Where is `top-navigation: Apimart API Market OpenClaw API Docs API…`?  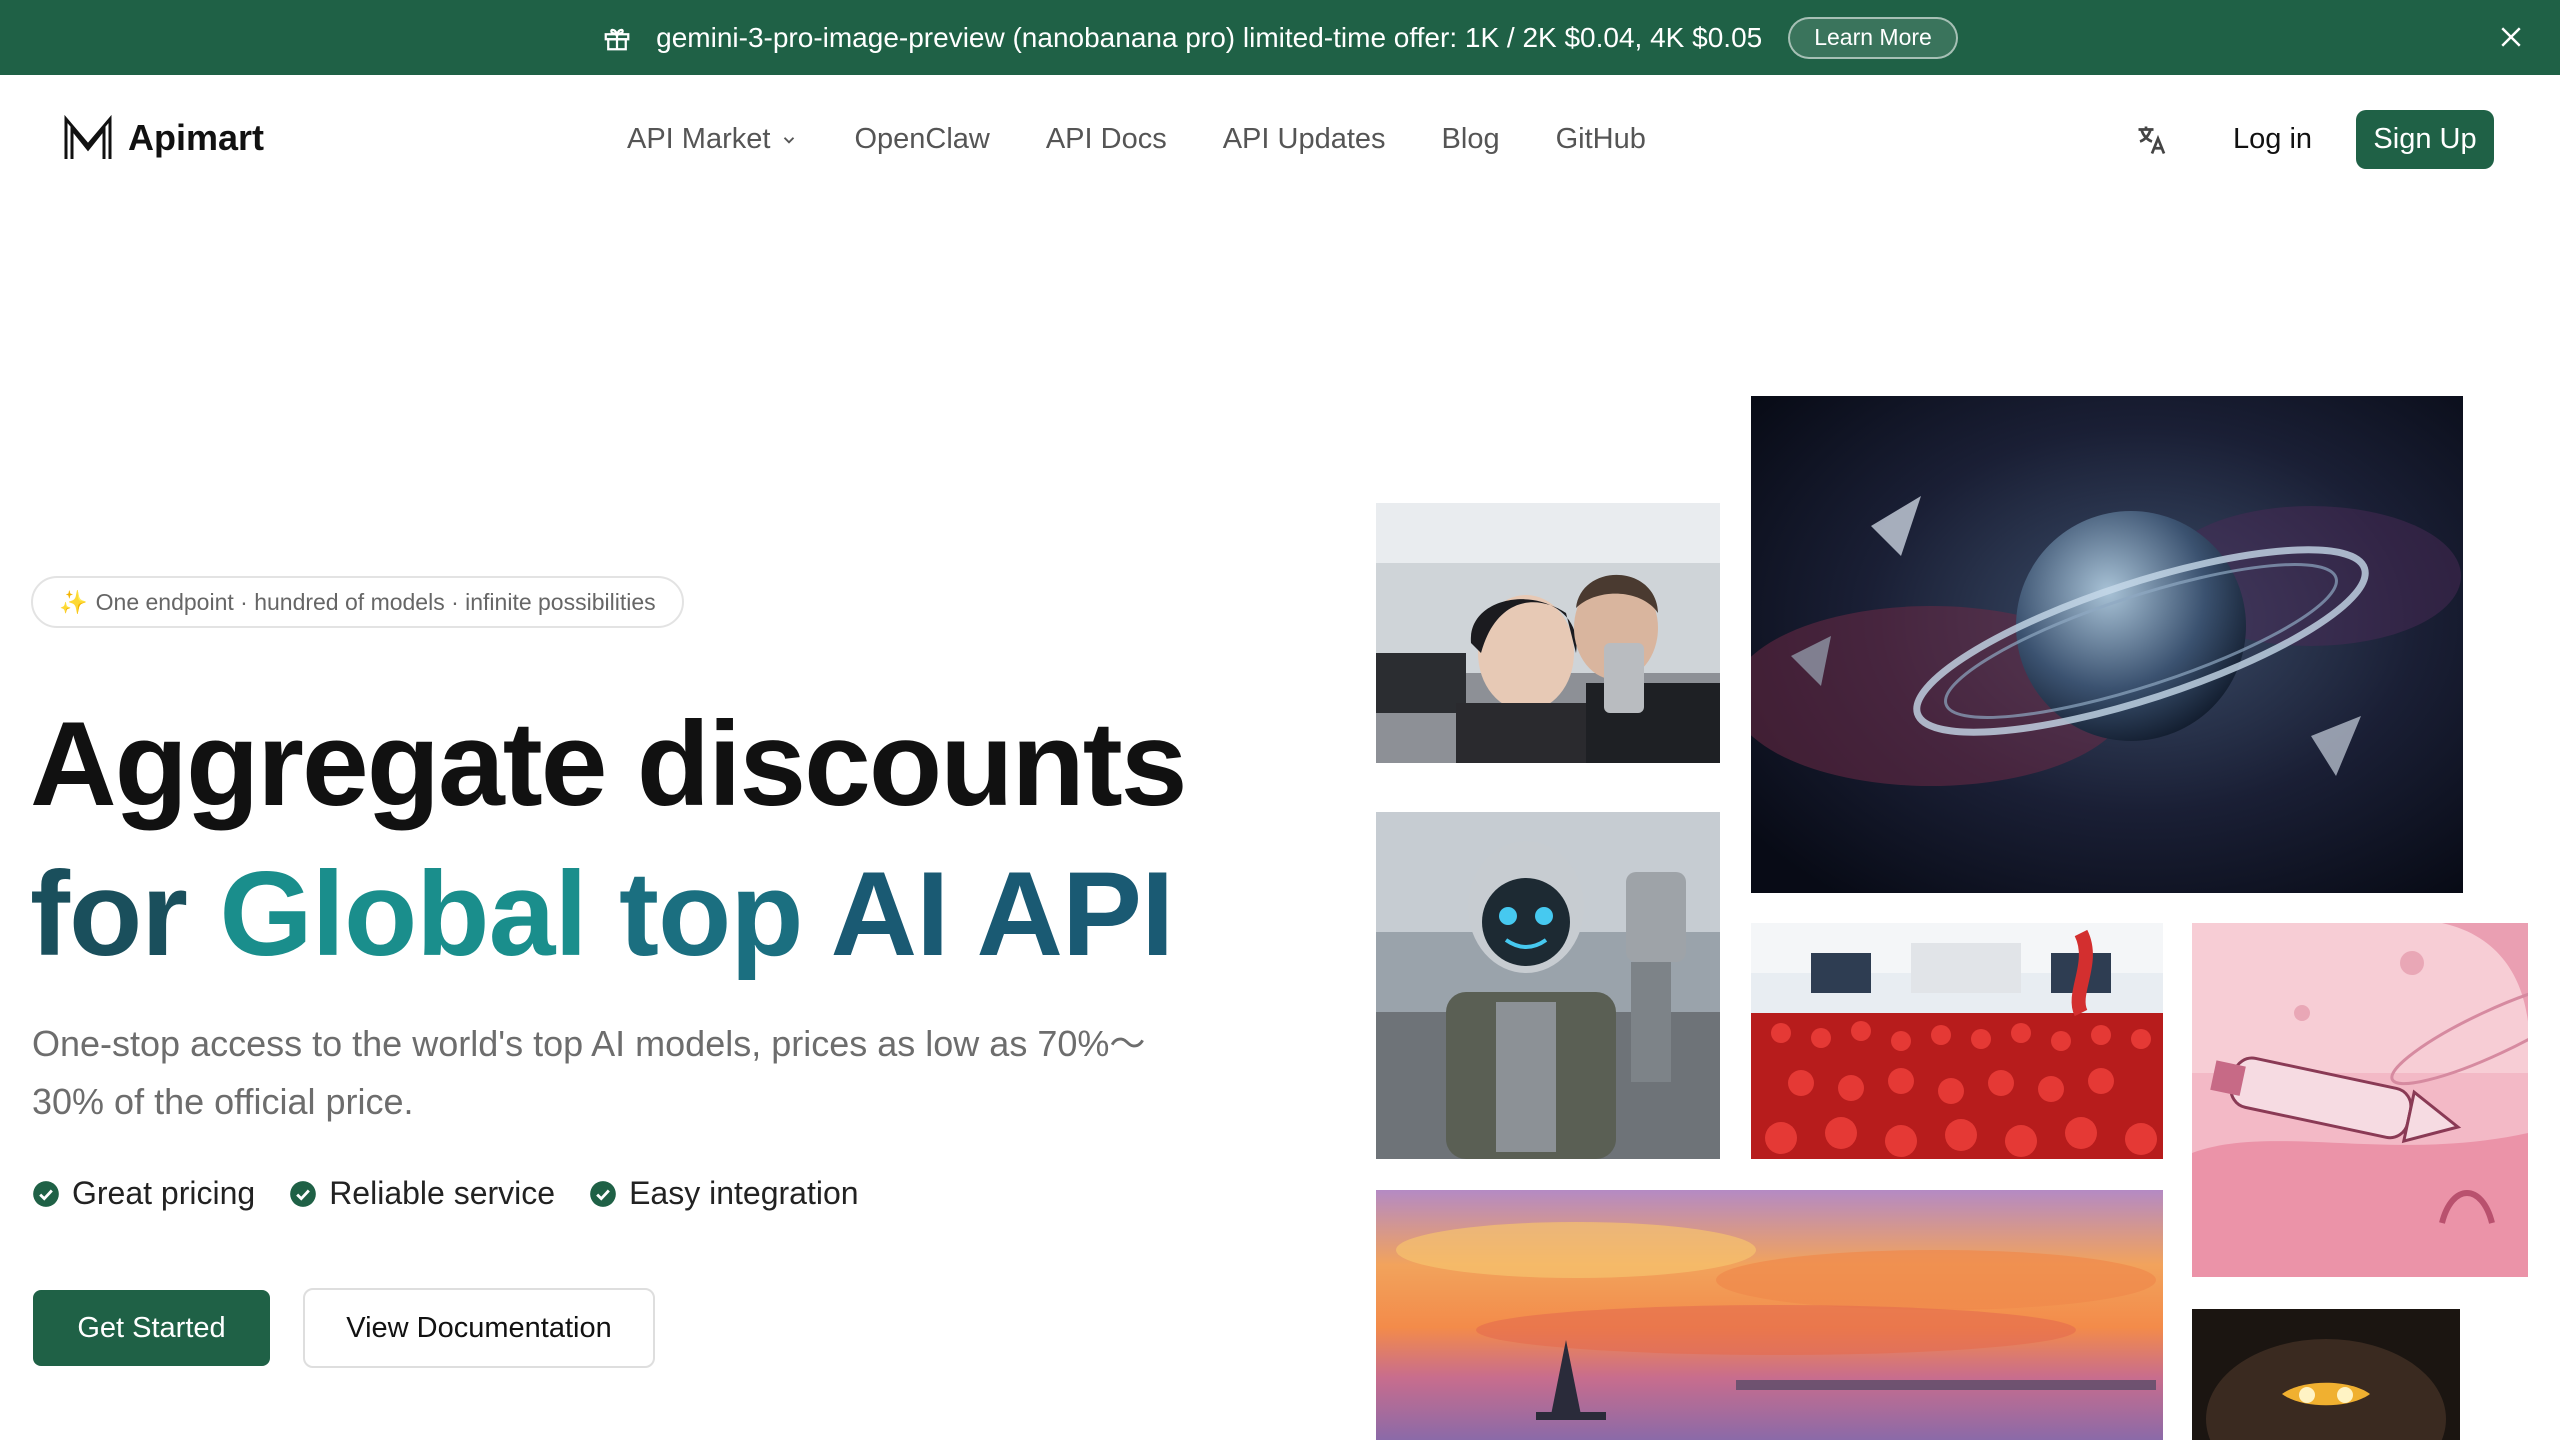
top-navigation: Apimart API Market OpenClaw API Docs API… is located at coordinates (1280, 140).